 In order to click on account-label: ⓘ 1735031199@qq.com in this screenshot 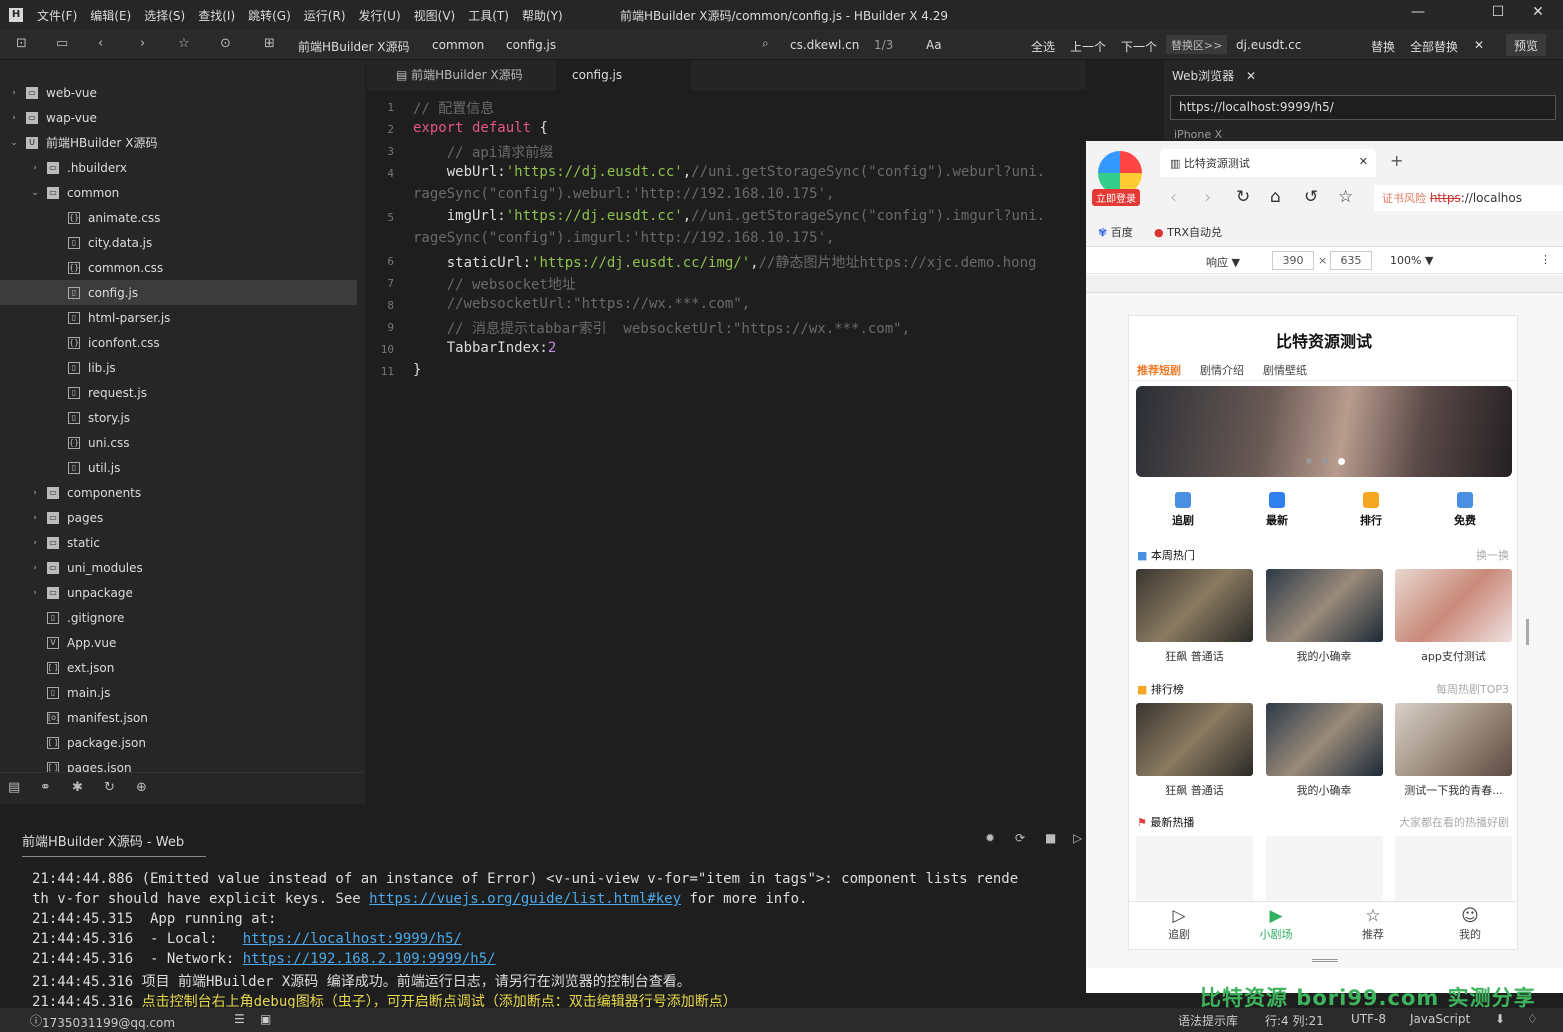, I will do `click(102, 1021)`.